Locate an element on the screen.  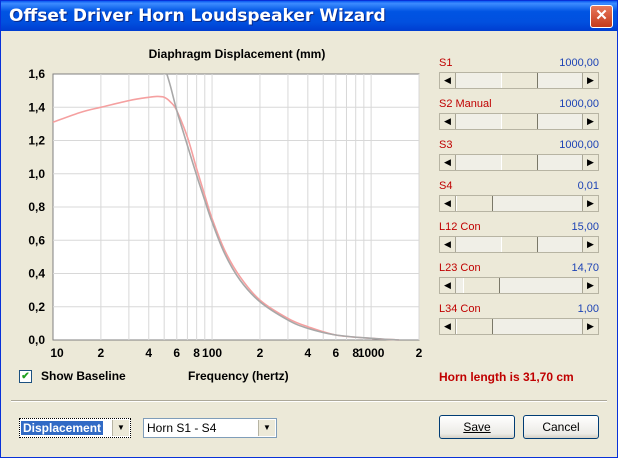
horn-select: Horn S1 - S4 ▼ is located at coordinates (210, 428).